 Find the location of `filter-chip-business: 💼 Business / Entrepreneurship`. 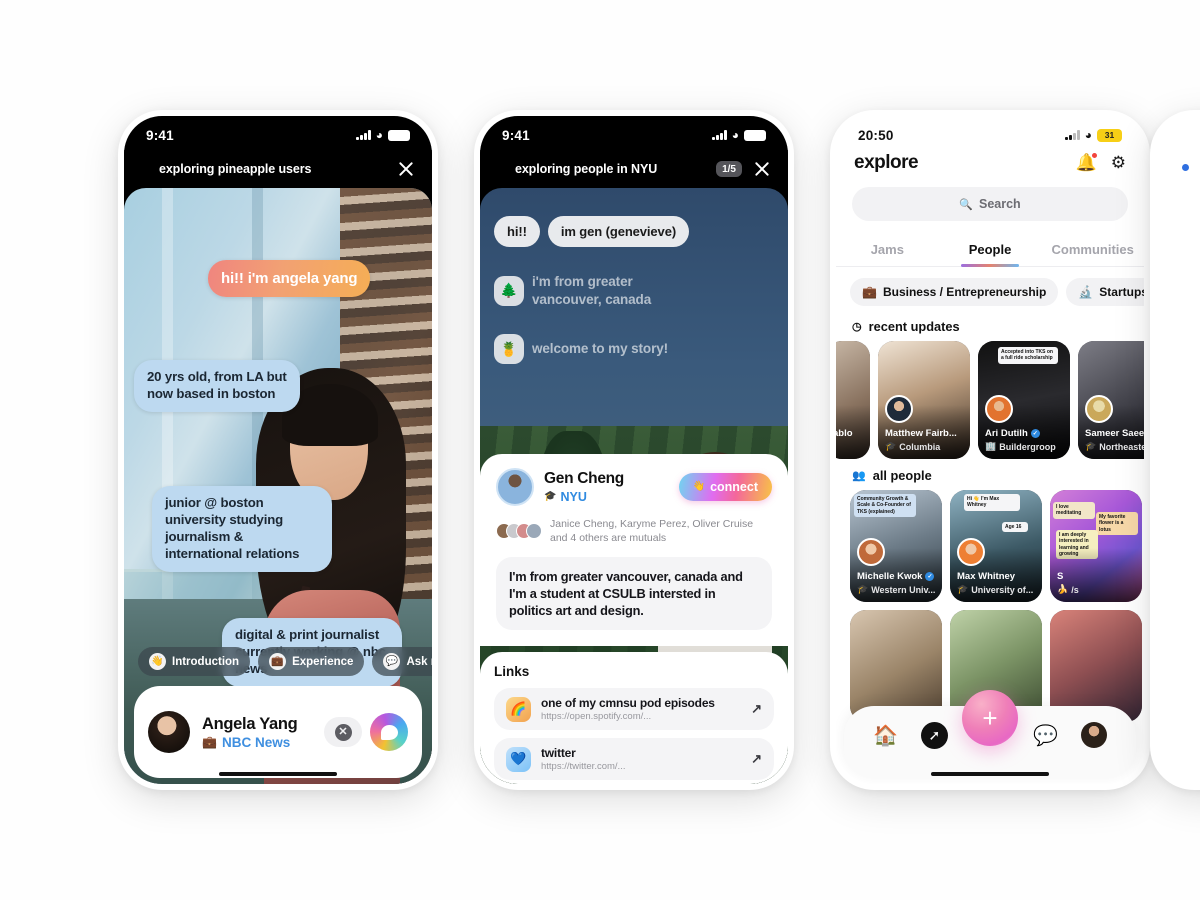

filter-chip-business: 💼 Business / Entrepreneurship is located at coordinates (954, 292).